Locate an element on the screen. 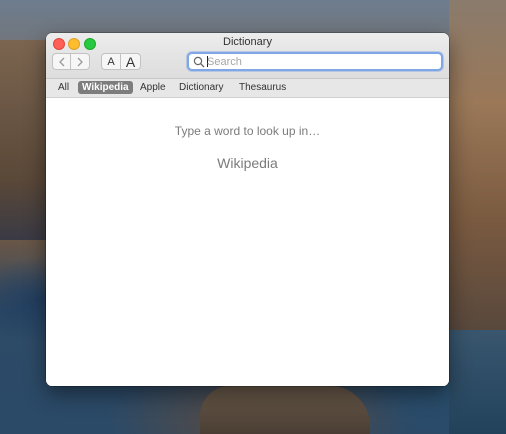 This screenshot has height=434, width=506. font-smaller-button: A is located at coordinates (111, 61).